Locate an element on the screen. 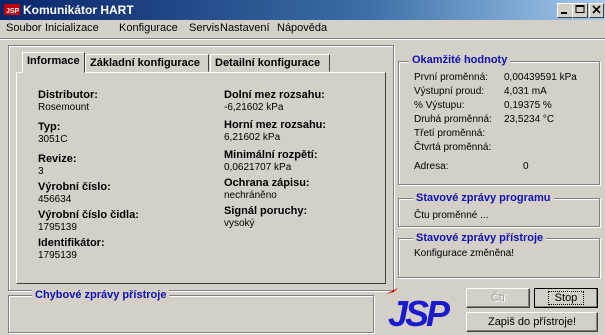 This screenshot has width=605, height=335. instant-row-value: 0,00439591 kPa is located at coordinates (540, 77).